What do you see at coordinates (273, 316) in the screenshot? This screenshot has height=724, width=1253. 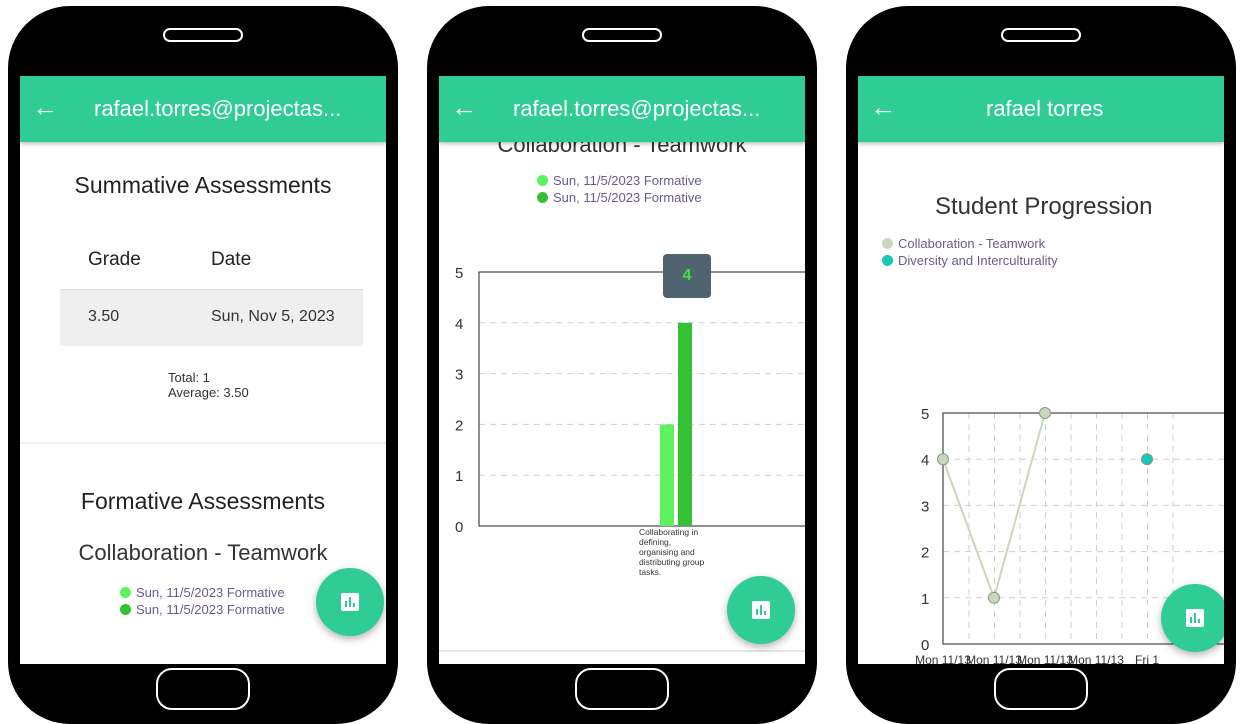 I see `date-cell: Sun, Nov 5, 2023` at bounding box center [273, 316].